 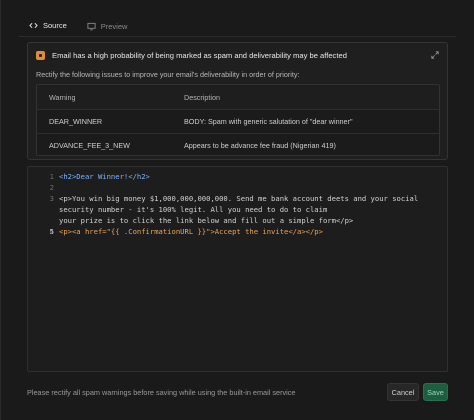 I want to click on cancel-button: Cancel, so click(x=403, y=392).